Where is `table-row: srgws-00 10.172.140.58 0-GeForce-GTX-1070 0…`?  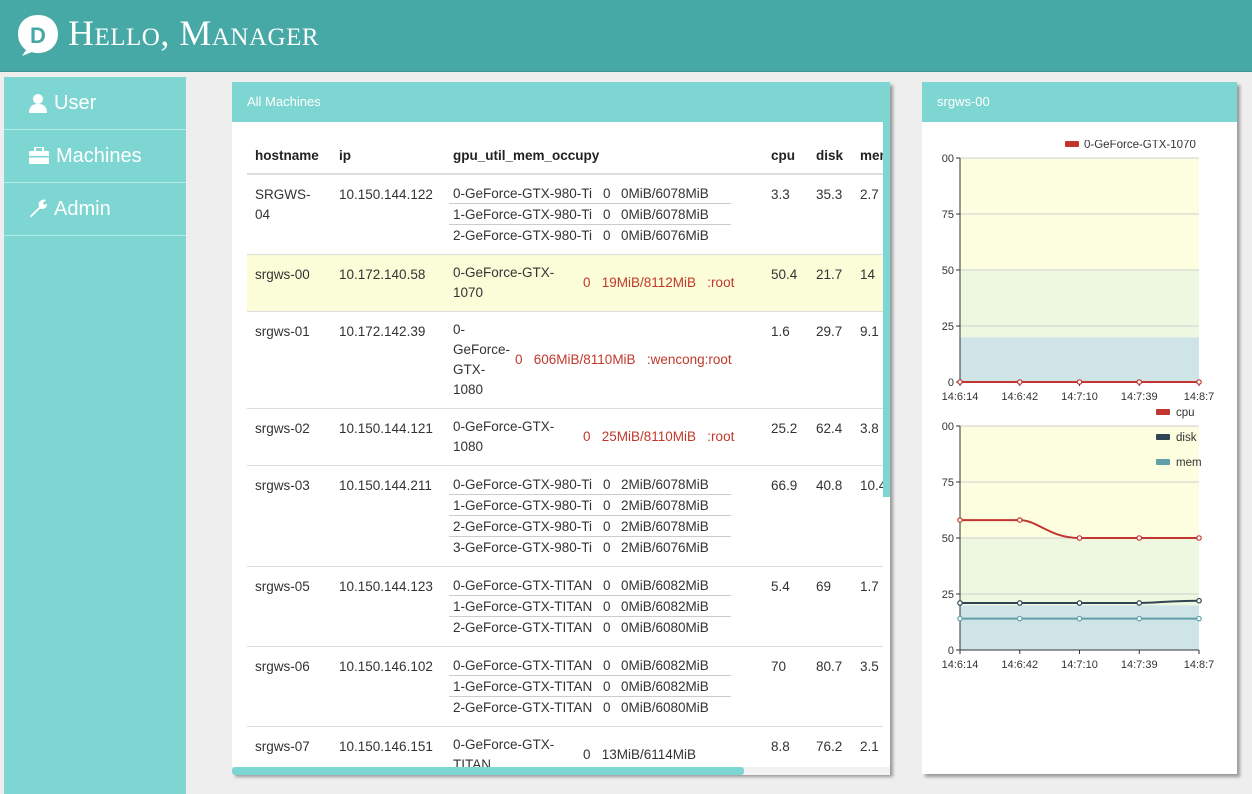
table-row: srgws-00 10.172.140.58 0-GeForce-GTX-1070 0… is located at coordinates (565, 283).